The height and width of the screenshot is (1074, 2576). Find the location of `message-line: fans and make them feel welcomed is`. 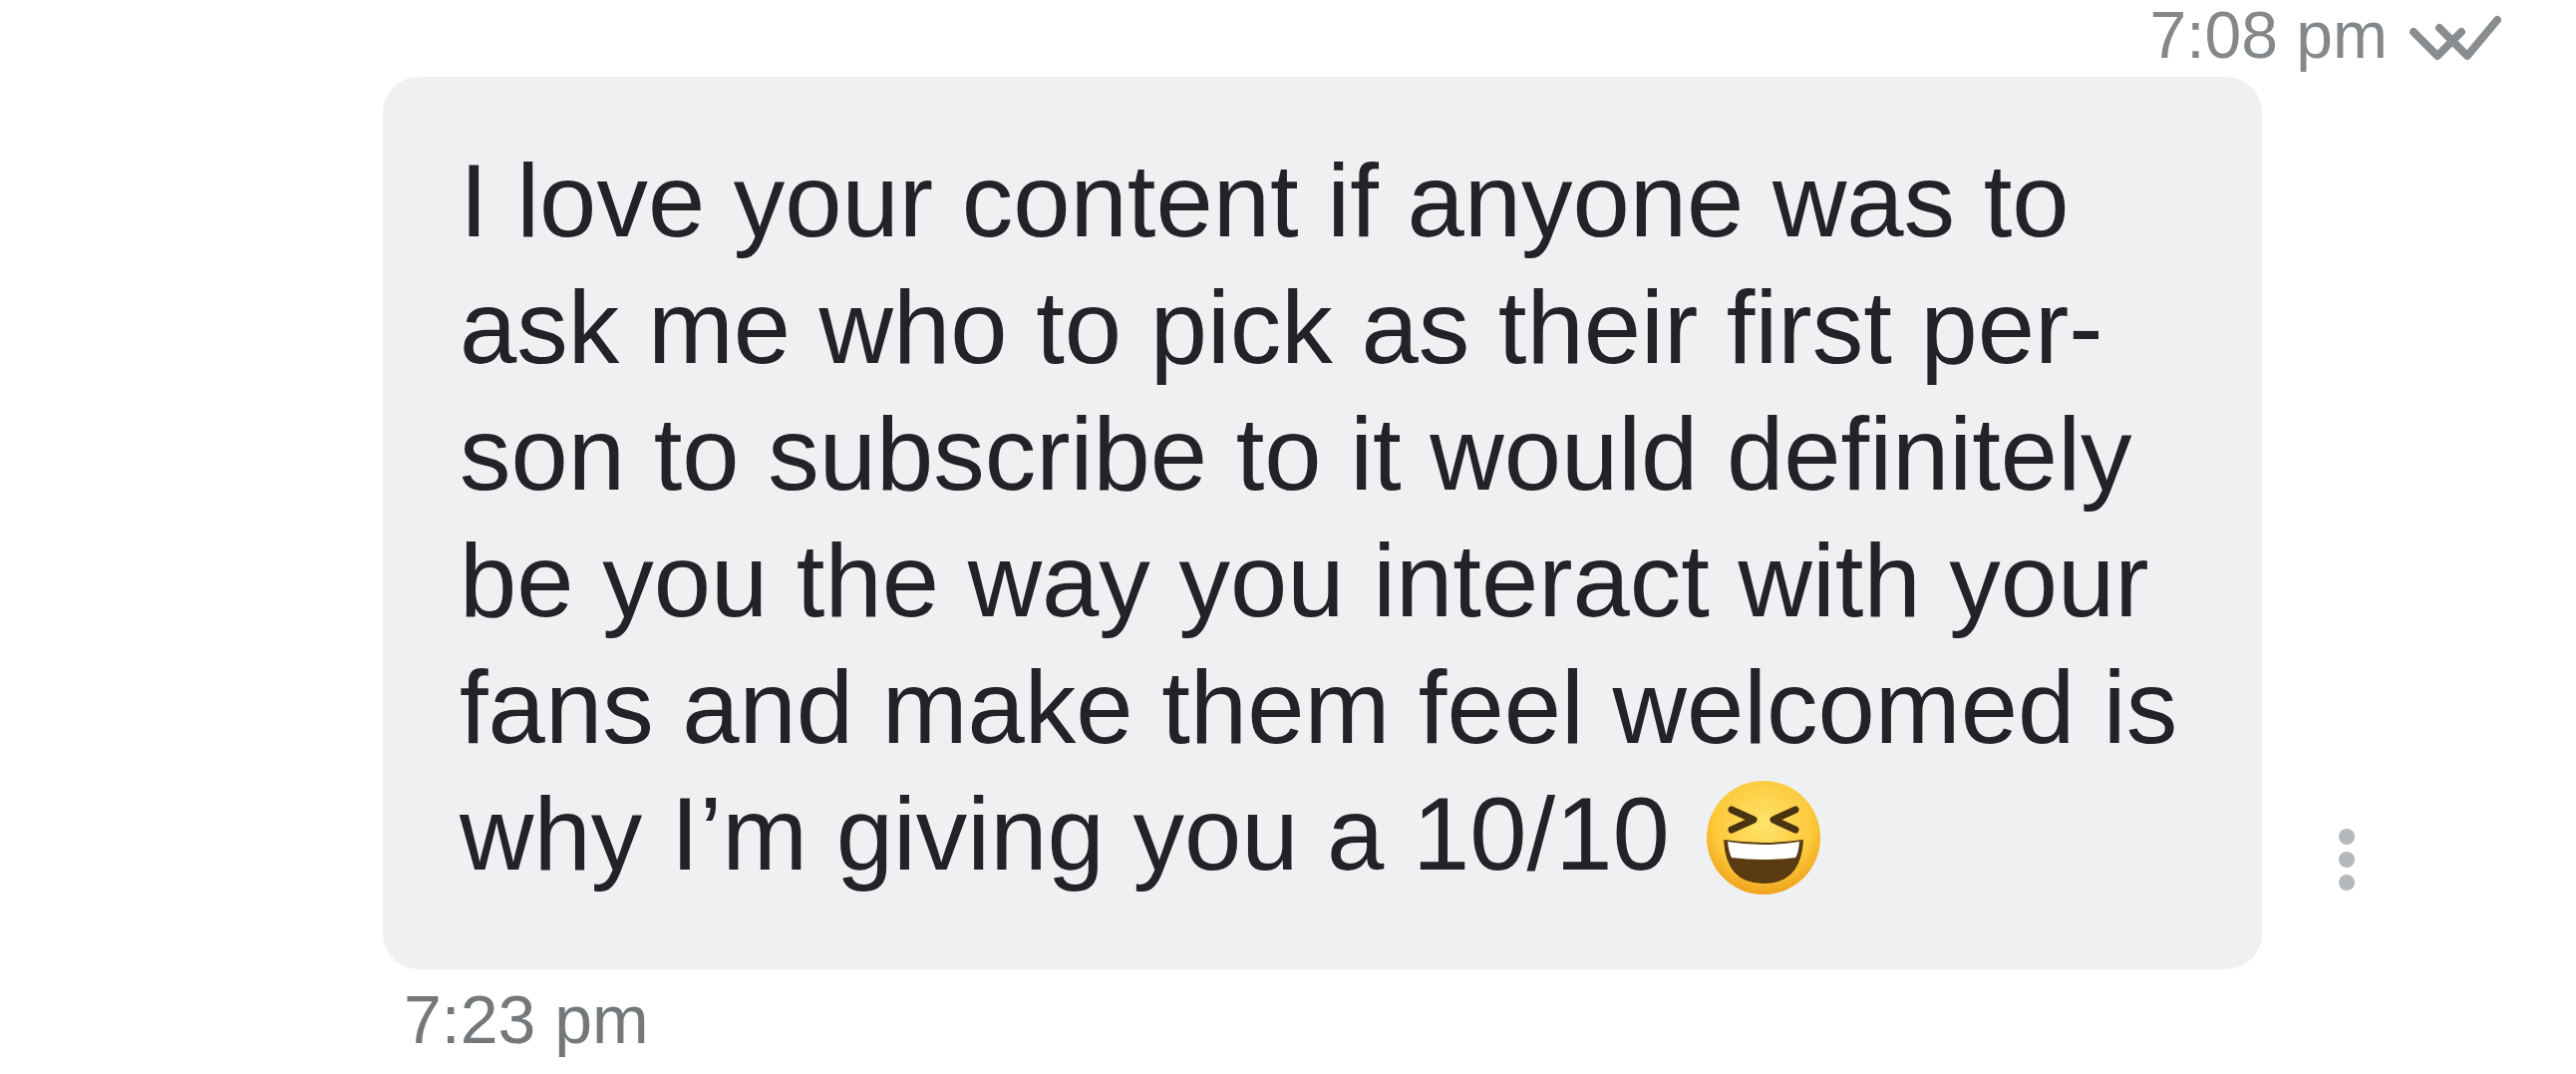

message-line: fans and make them feel welcomed is is located at coordinates (1319, 707).